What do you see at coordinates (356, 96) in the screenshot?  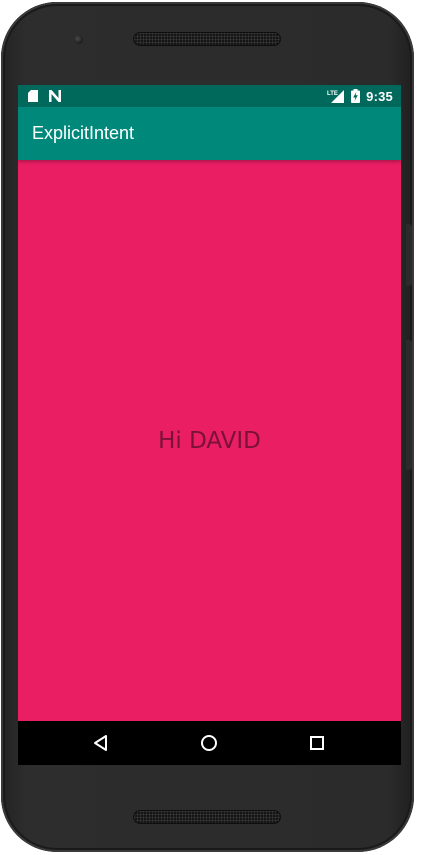 I see `battery-charging-icon` at bounding box center [356, 96].